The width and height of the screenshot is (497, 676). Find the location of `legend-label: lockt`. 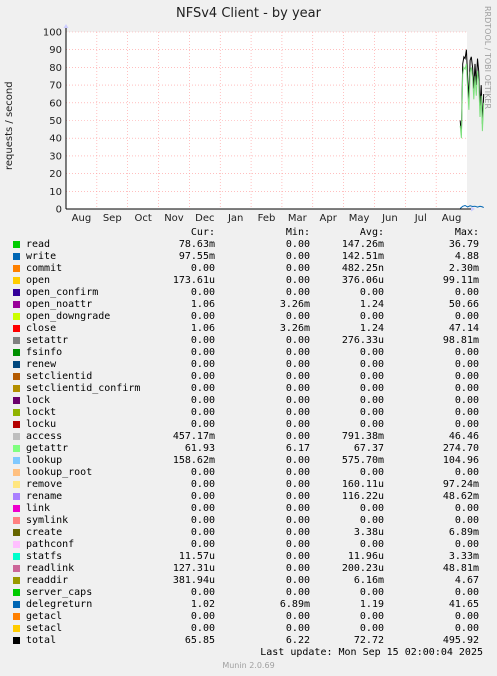

legend-label: lockt is located at coordinates (41, 412).